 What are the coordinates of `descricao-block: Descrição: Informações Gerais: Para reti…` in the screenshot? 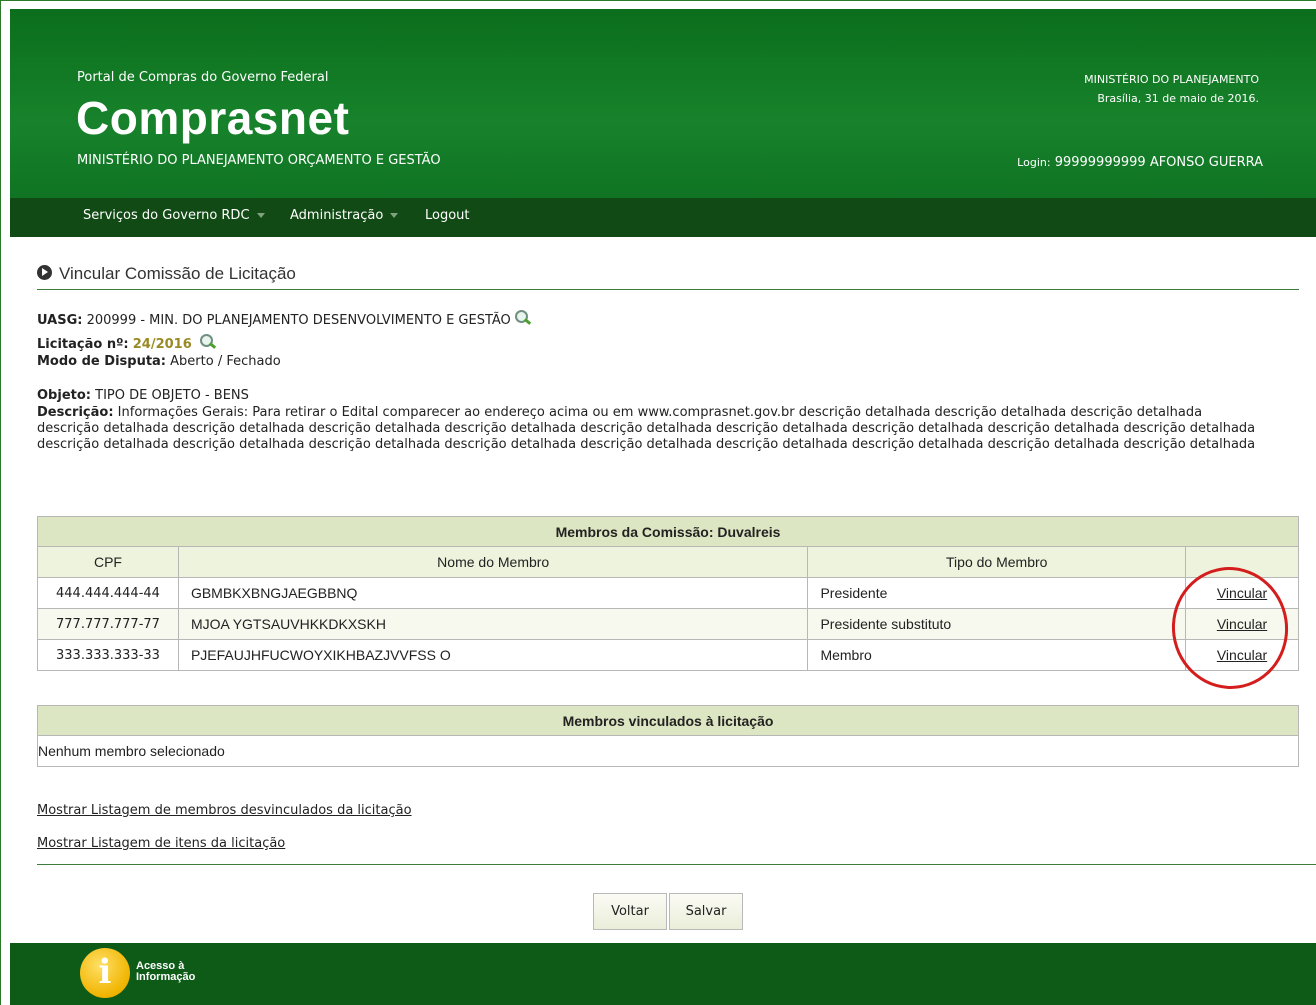 It's located at (647, 429).